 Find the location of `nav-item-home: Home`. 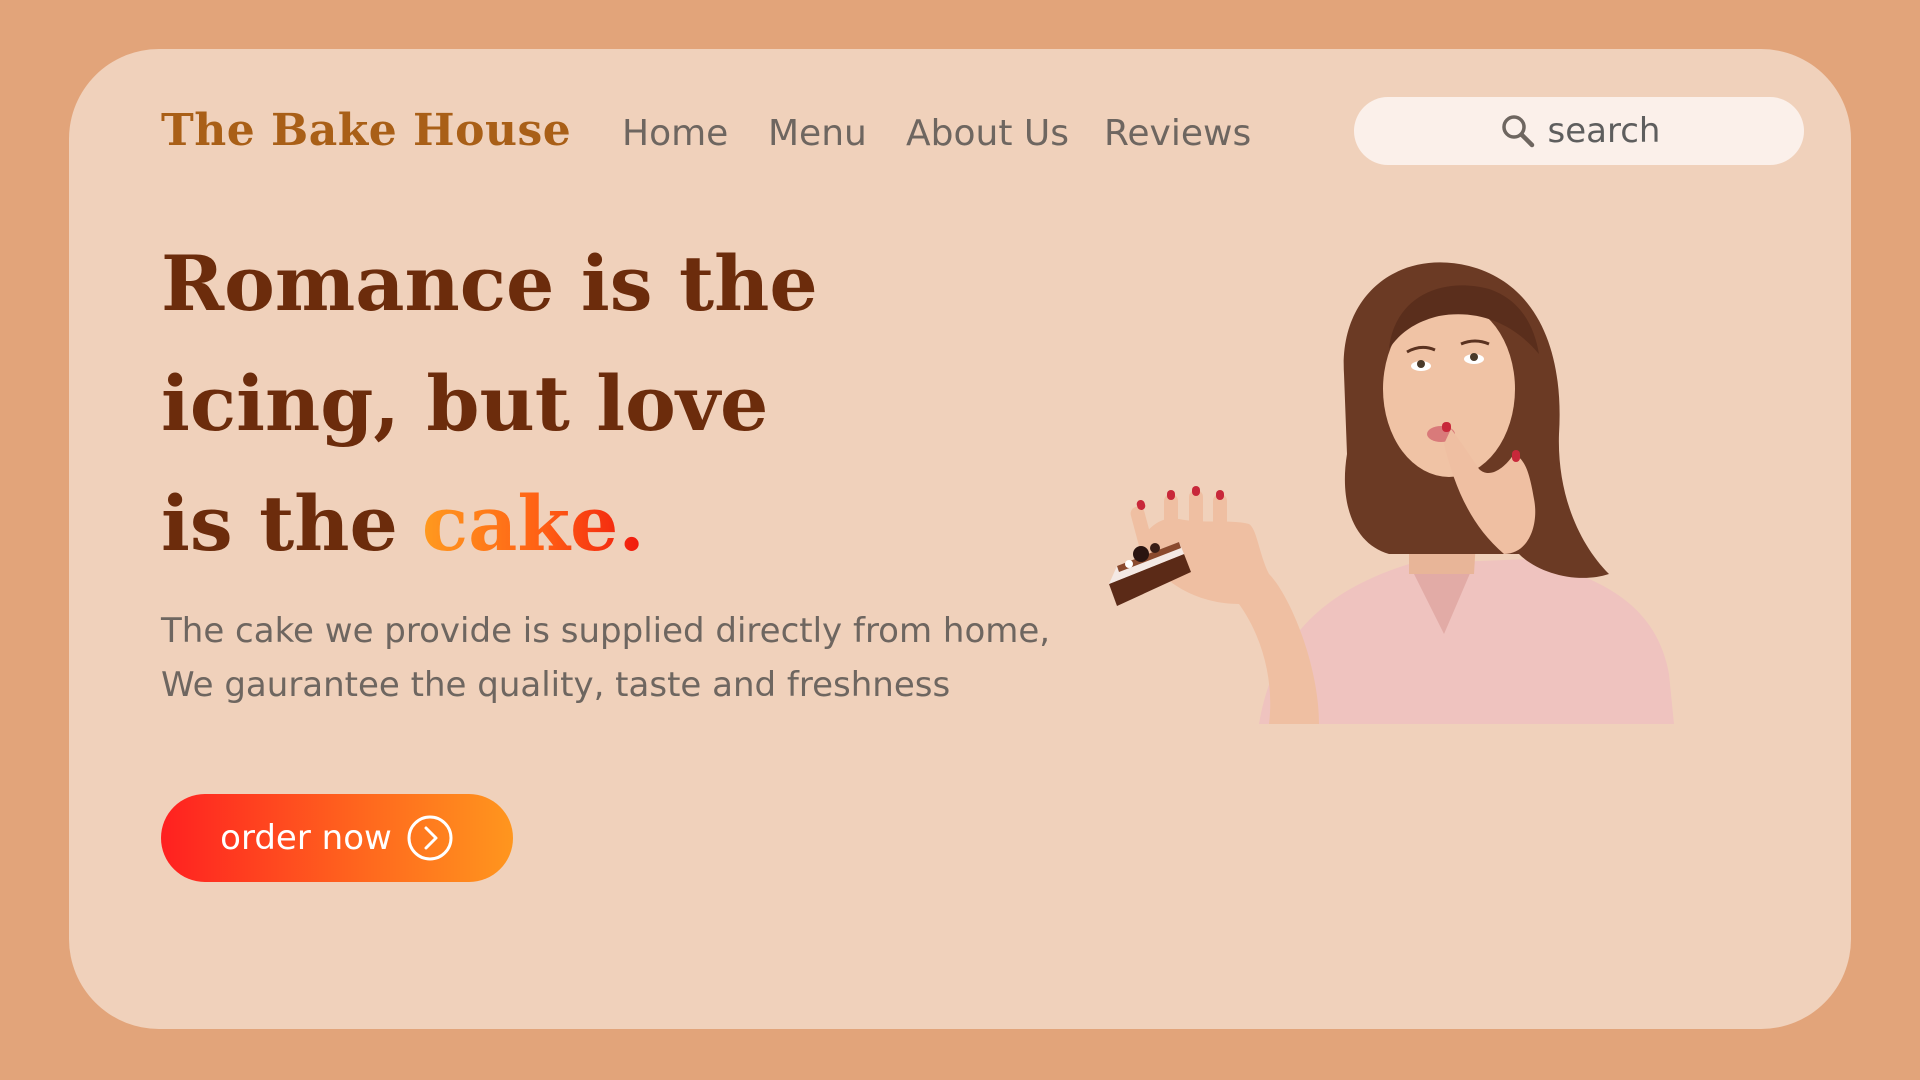

nav-item-home: Home is located at coordinates (675, 133).